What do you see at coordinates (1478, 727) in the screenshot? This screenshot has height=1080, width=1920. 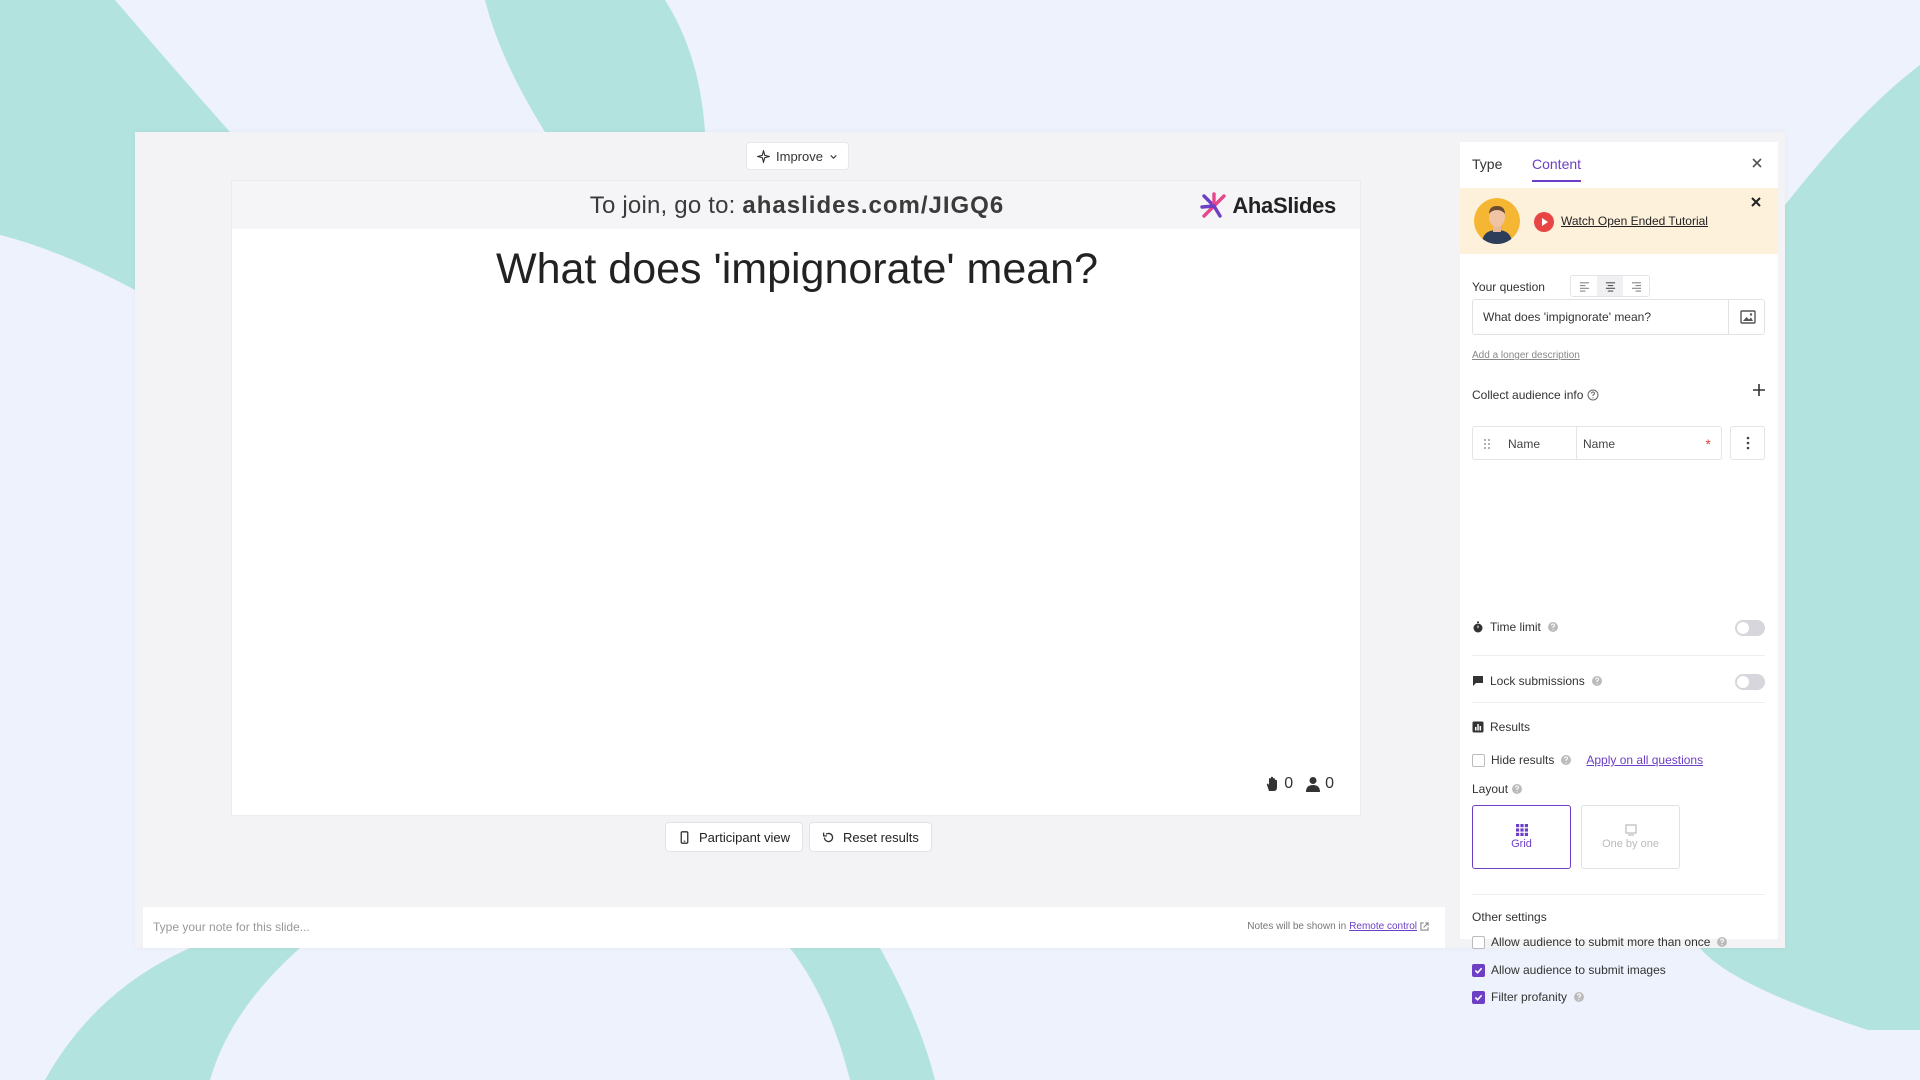 I see `bar-chart-icon` at bounding box center [1478, 727].